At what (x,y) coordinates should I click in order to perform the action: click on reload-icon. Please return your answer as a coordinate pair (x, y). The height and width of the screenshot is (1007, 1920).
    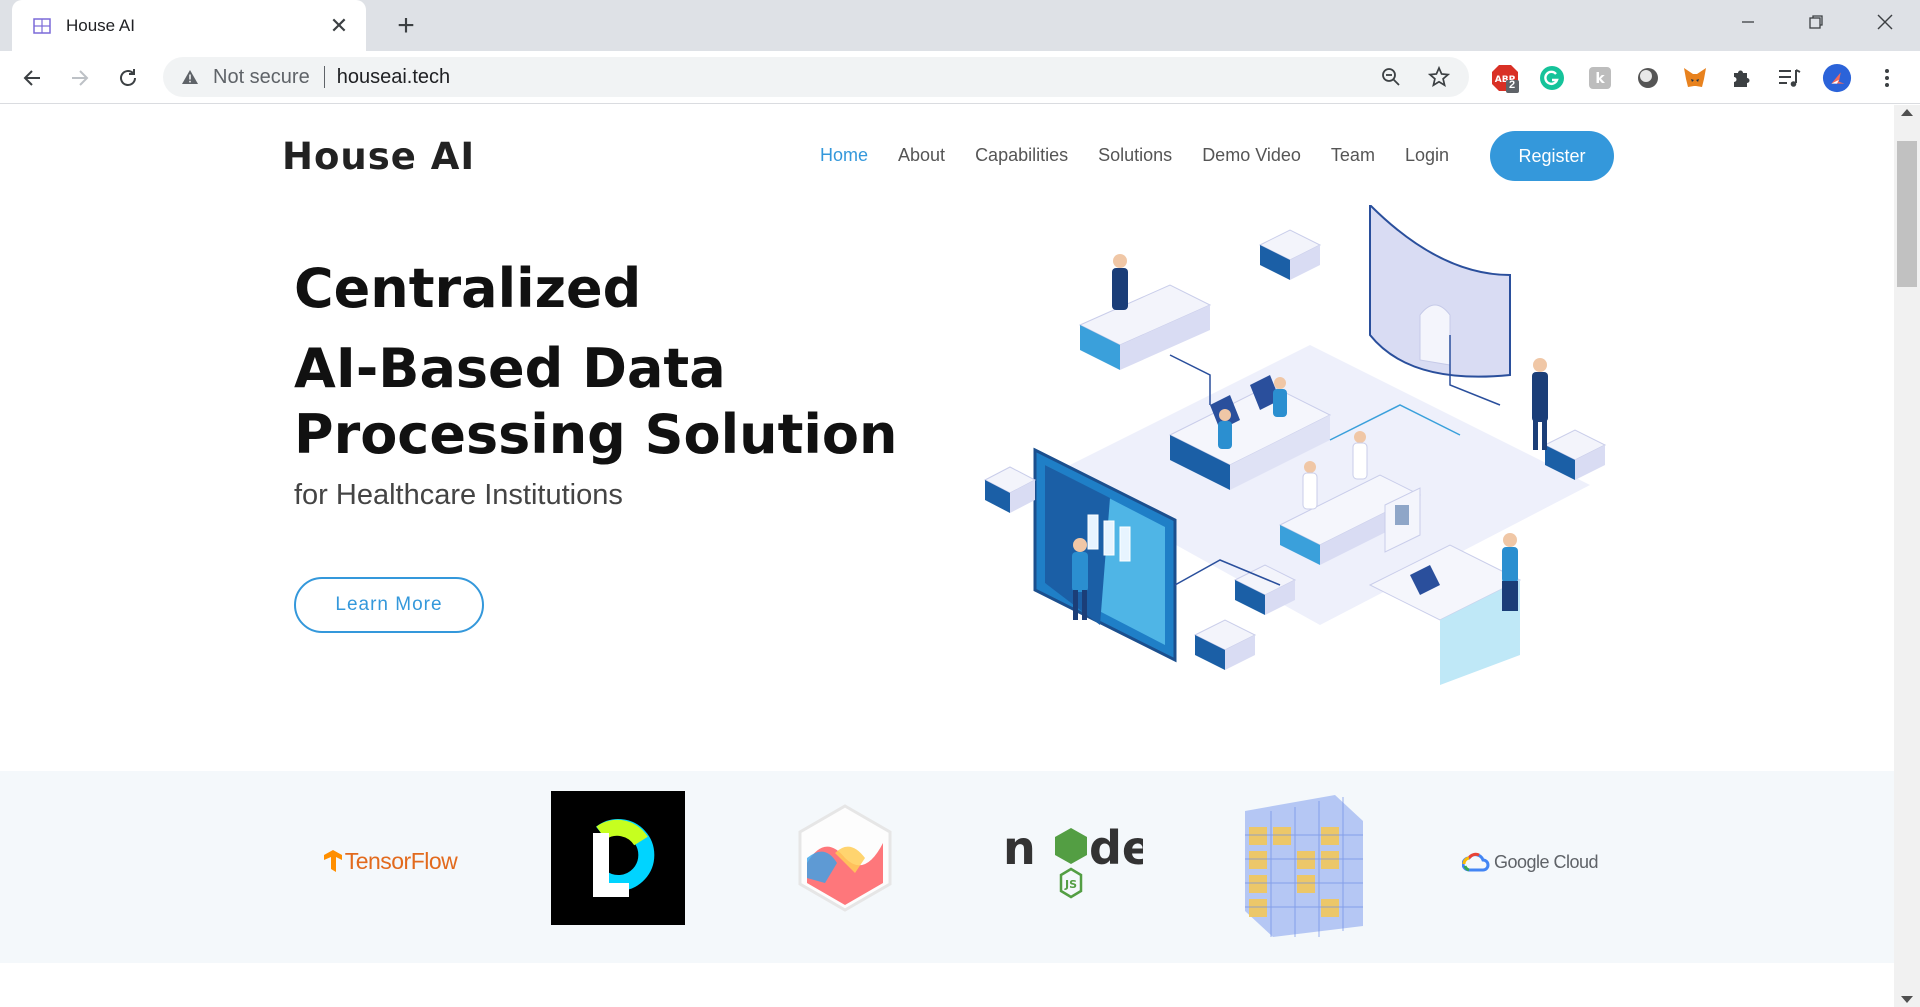
    Looking at the image, I should click on (128, 78).